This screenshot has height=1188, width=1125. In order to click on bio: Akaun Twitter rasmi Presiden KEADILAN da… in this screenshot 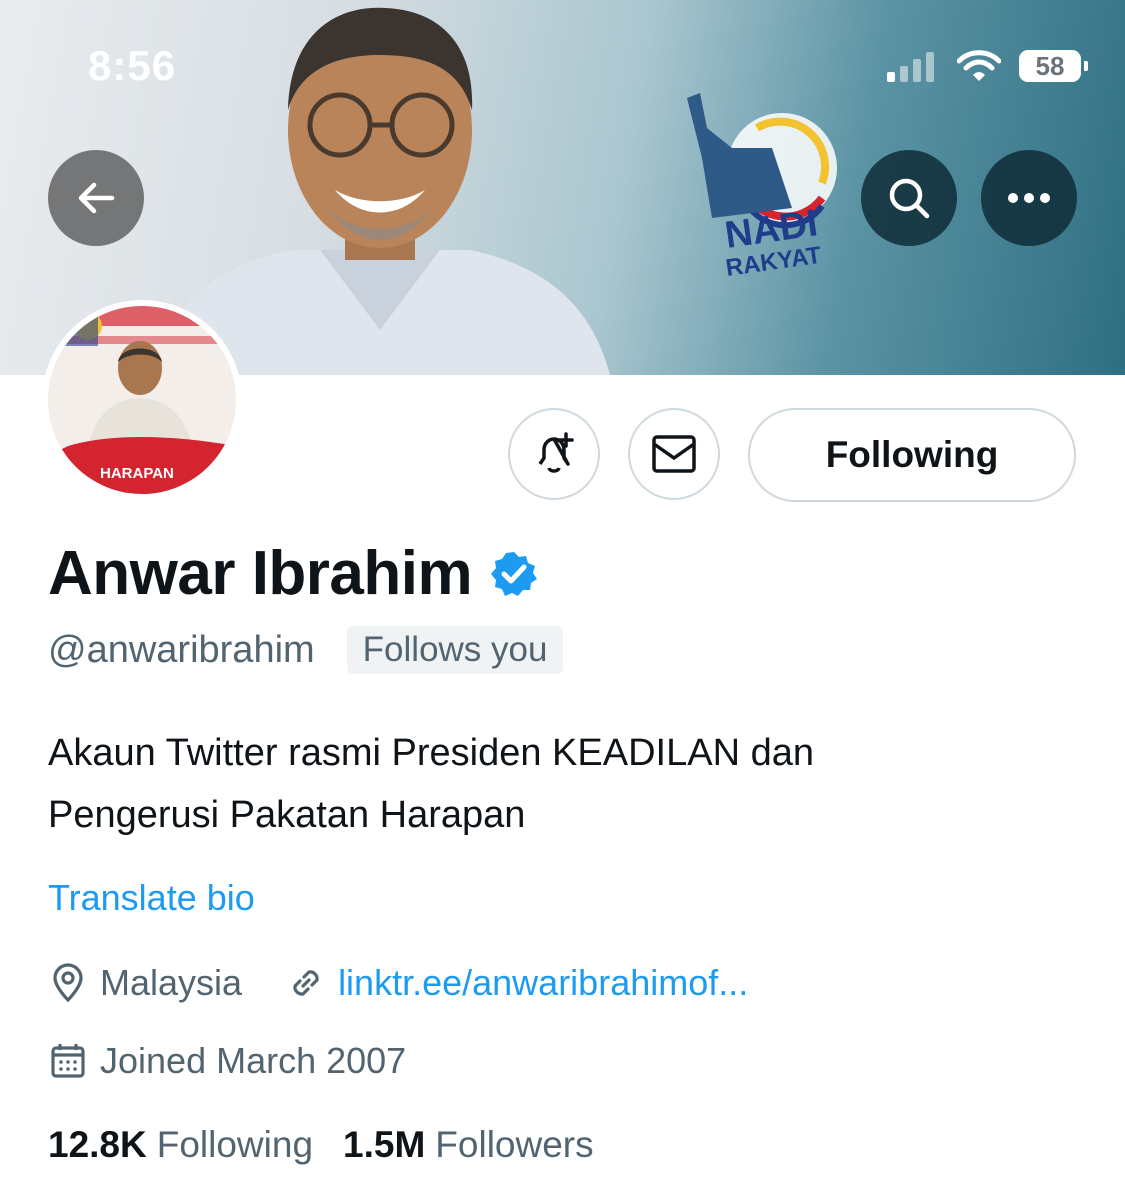, I will do `click(548, 784)`.